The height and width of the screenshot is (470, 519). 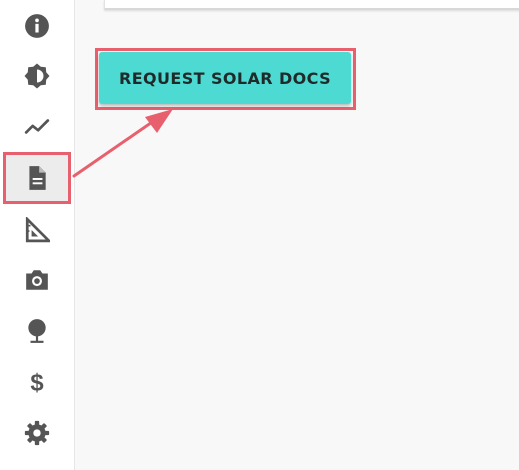 I want to click on sidebar-item-trends, so click(x=37, y=127).